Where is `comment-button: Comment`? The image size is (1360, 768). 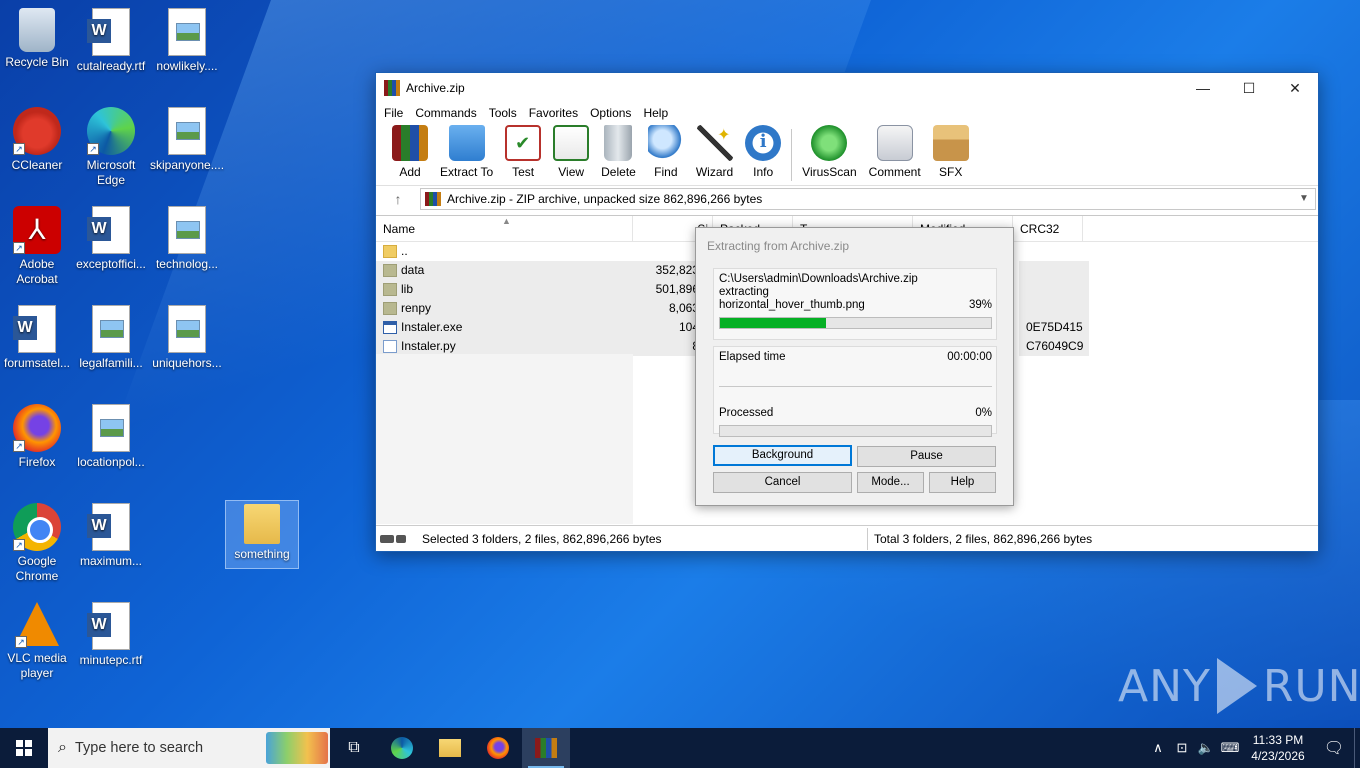
comment-button: Comment is located at coordinates (895, 152).